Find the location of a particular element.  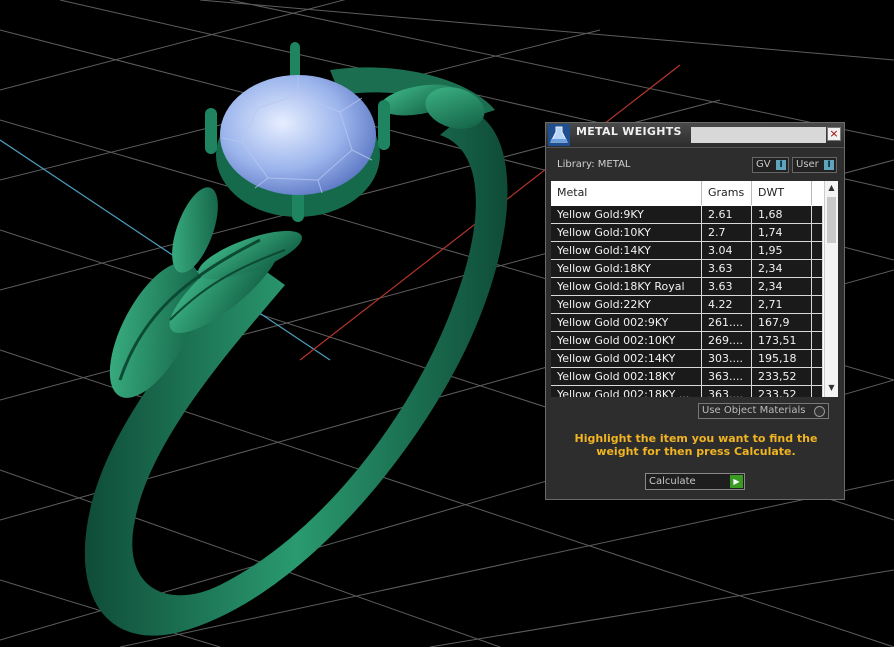

dwt-cell: 1,74 is located at coordinates (782, 232).